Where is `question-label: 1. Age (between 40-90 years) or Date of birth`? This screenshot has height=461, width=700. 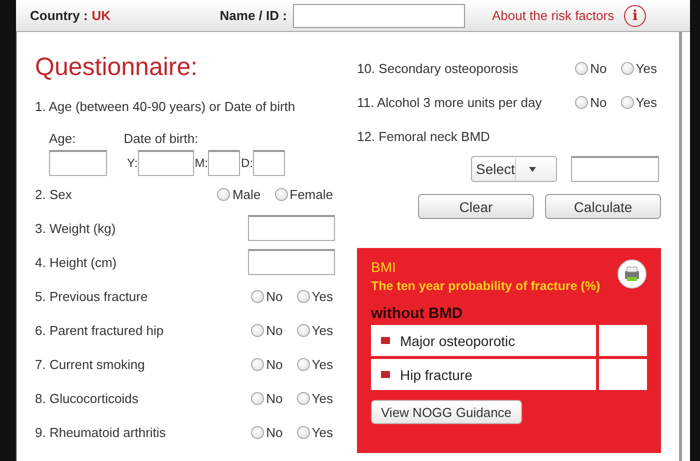 question-label: 1. Age (between 40-90 years) or Date of birth is located at coordinates (165, 107).